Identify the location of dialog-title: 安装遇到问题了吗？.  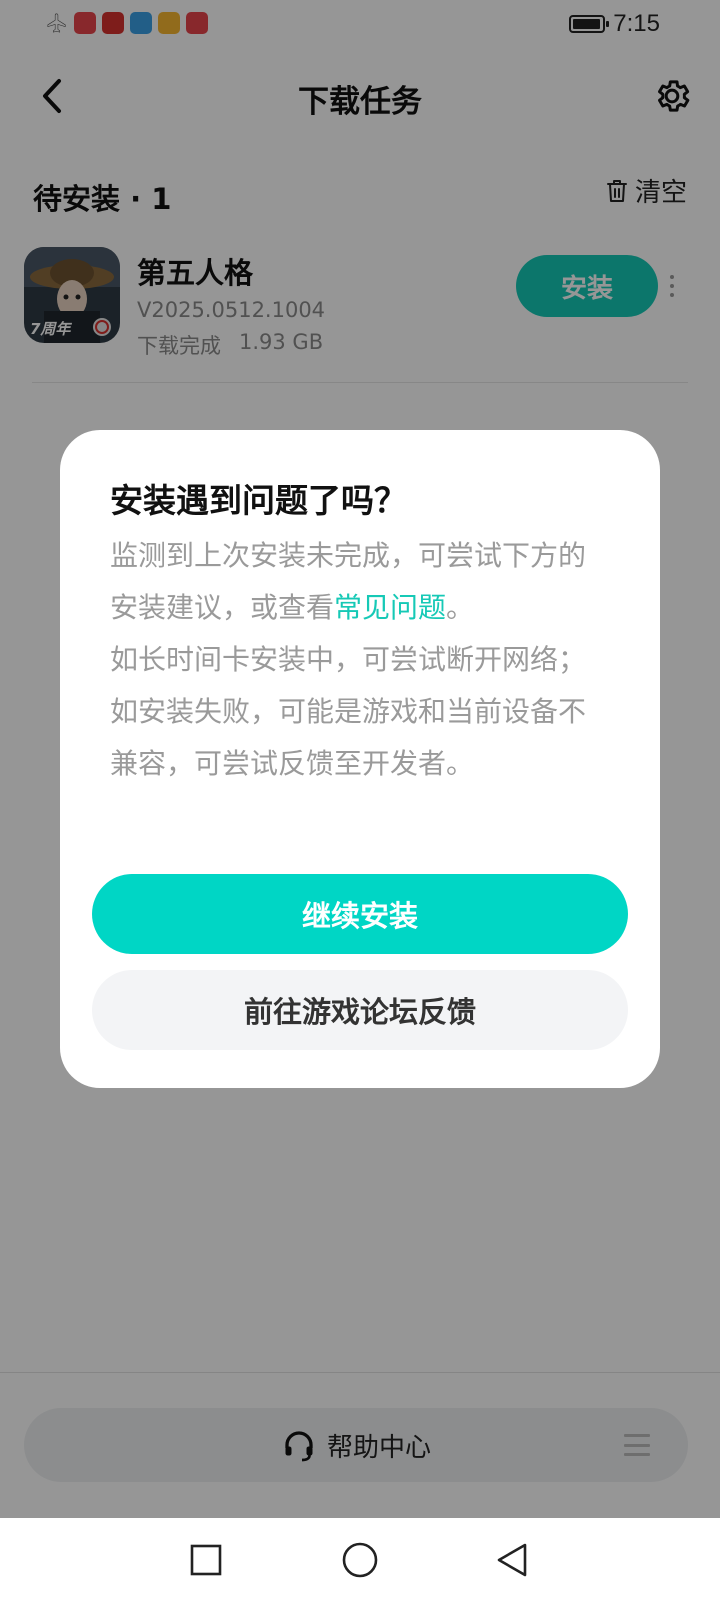
(258, 500).